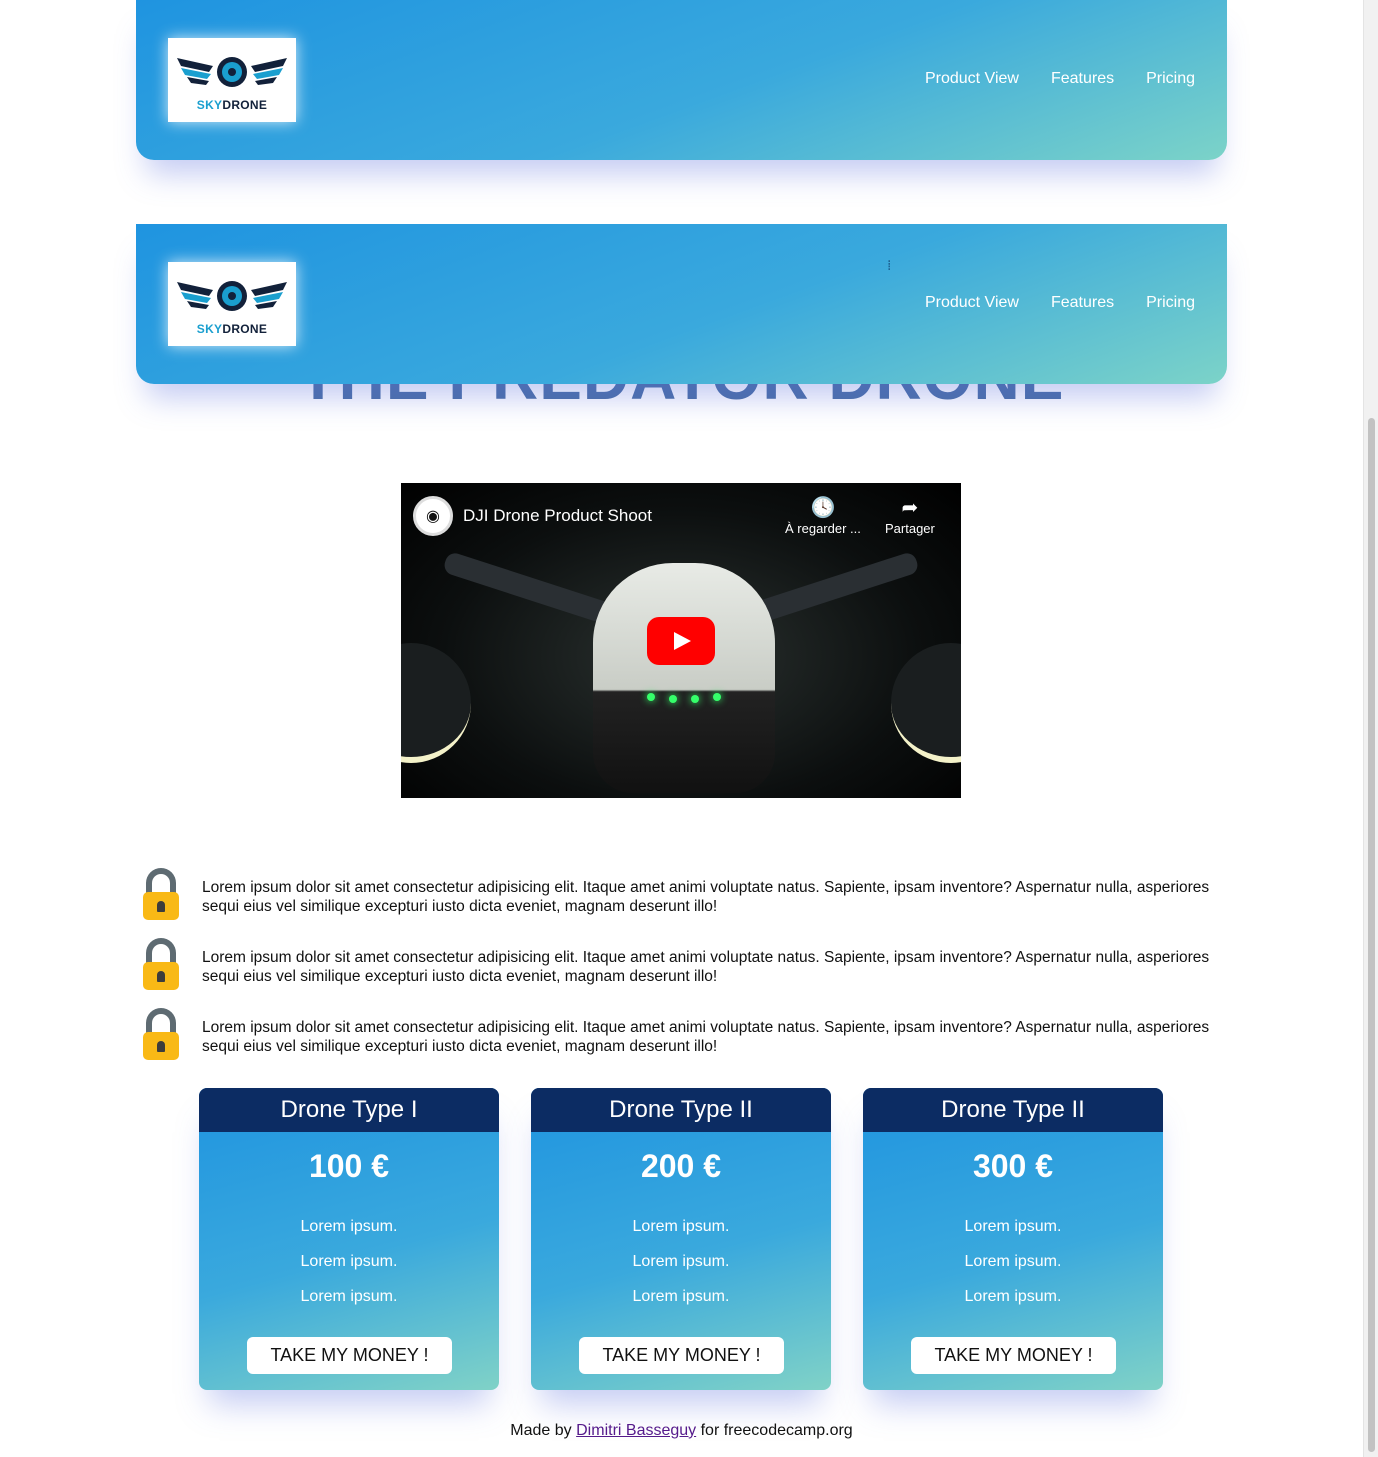 This screenshot has height=1457, width=1378. Describe the element at coordinates (776, 1430) in the screenshot. I see `footer-suffix: for freecodecamp.org` at that location.